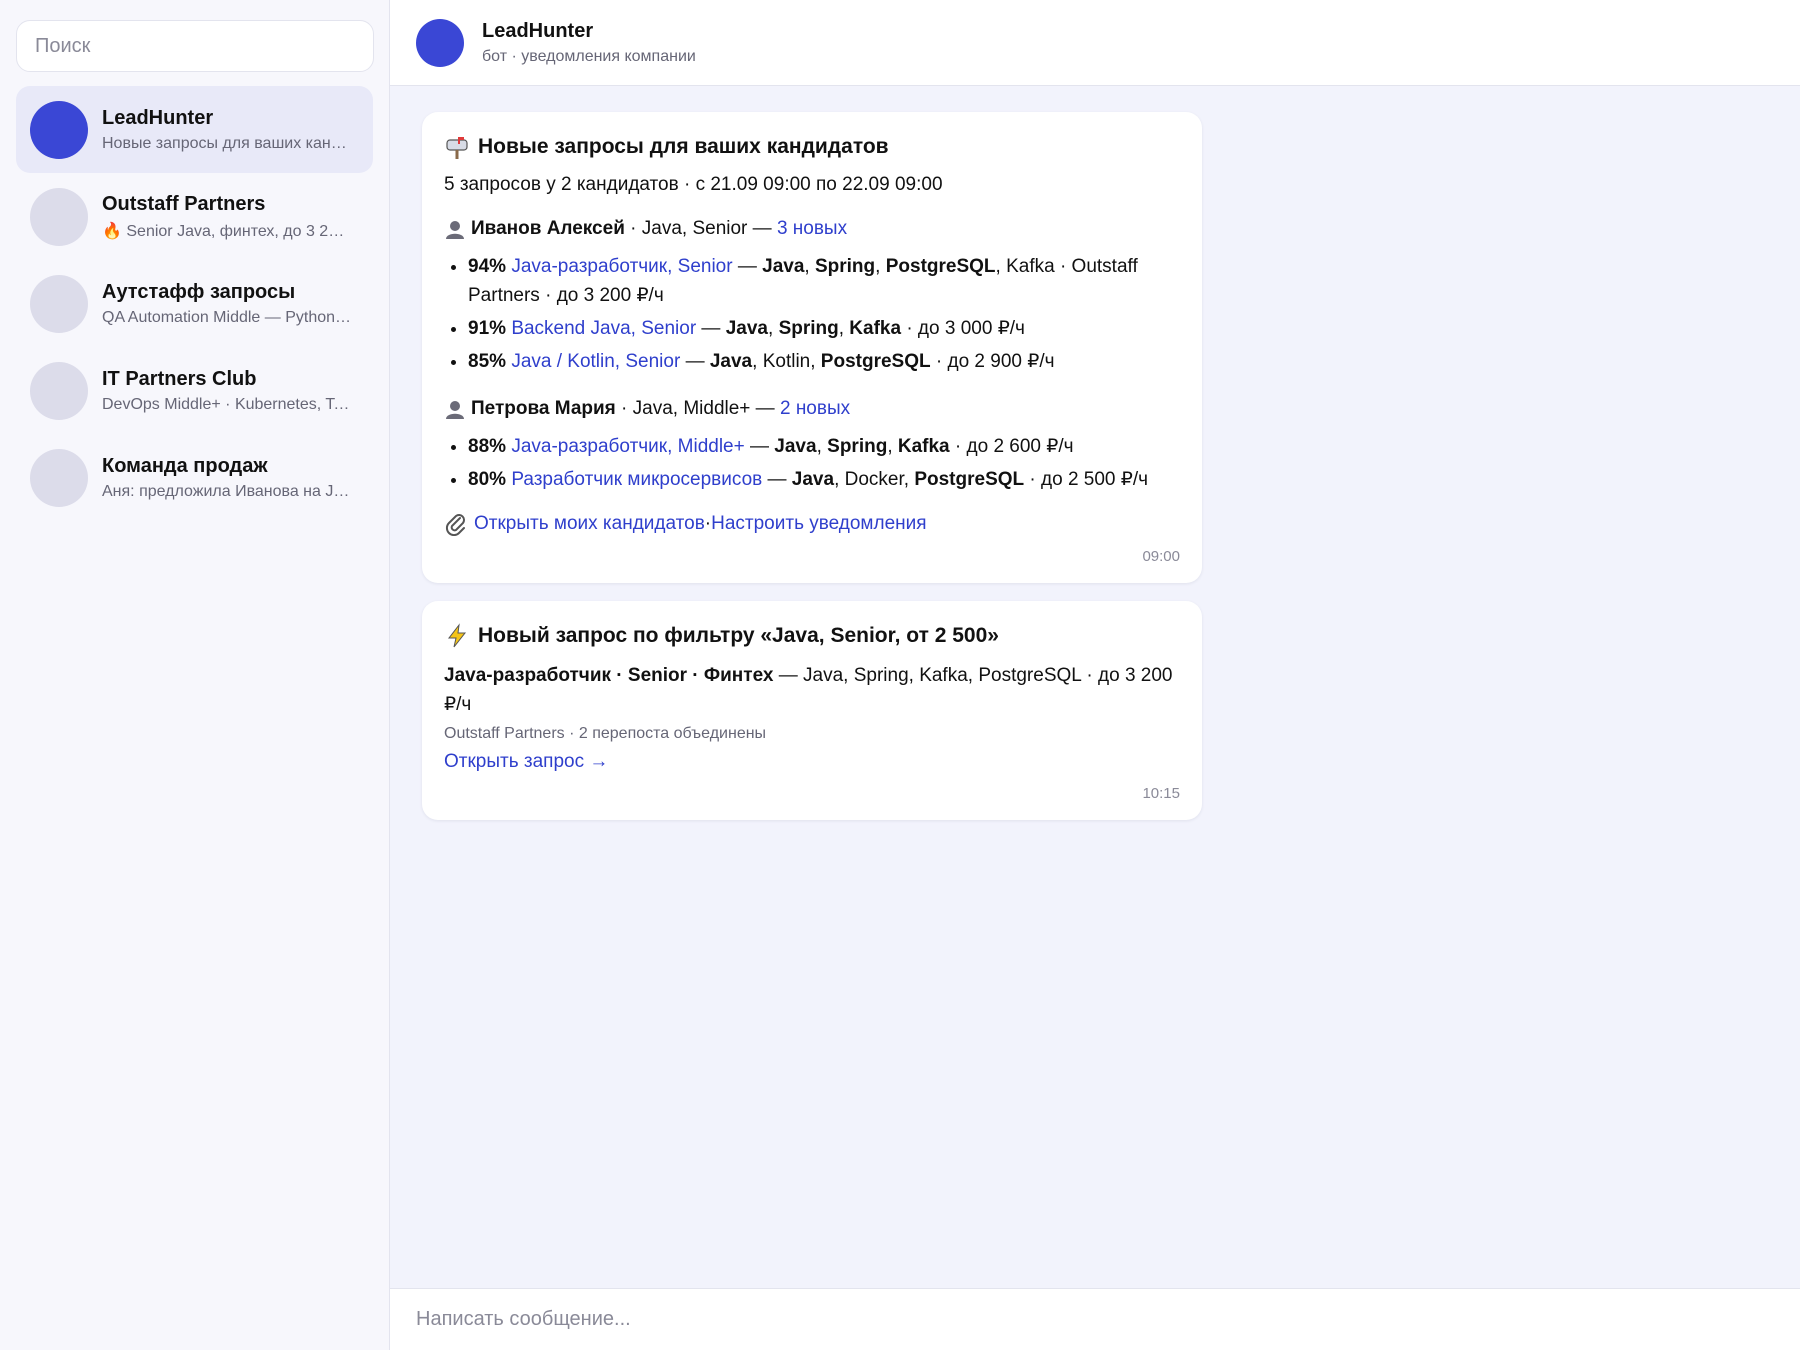 Image resolution: width=1800 pixels, height=1350 pixels. Describe the element at coordinates (1161, 793) in the screenshot. I see `message-time: 10:15` at that location.